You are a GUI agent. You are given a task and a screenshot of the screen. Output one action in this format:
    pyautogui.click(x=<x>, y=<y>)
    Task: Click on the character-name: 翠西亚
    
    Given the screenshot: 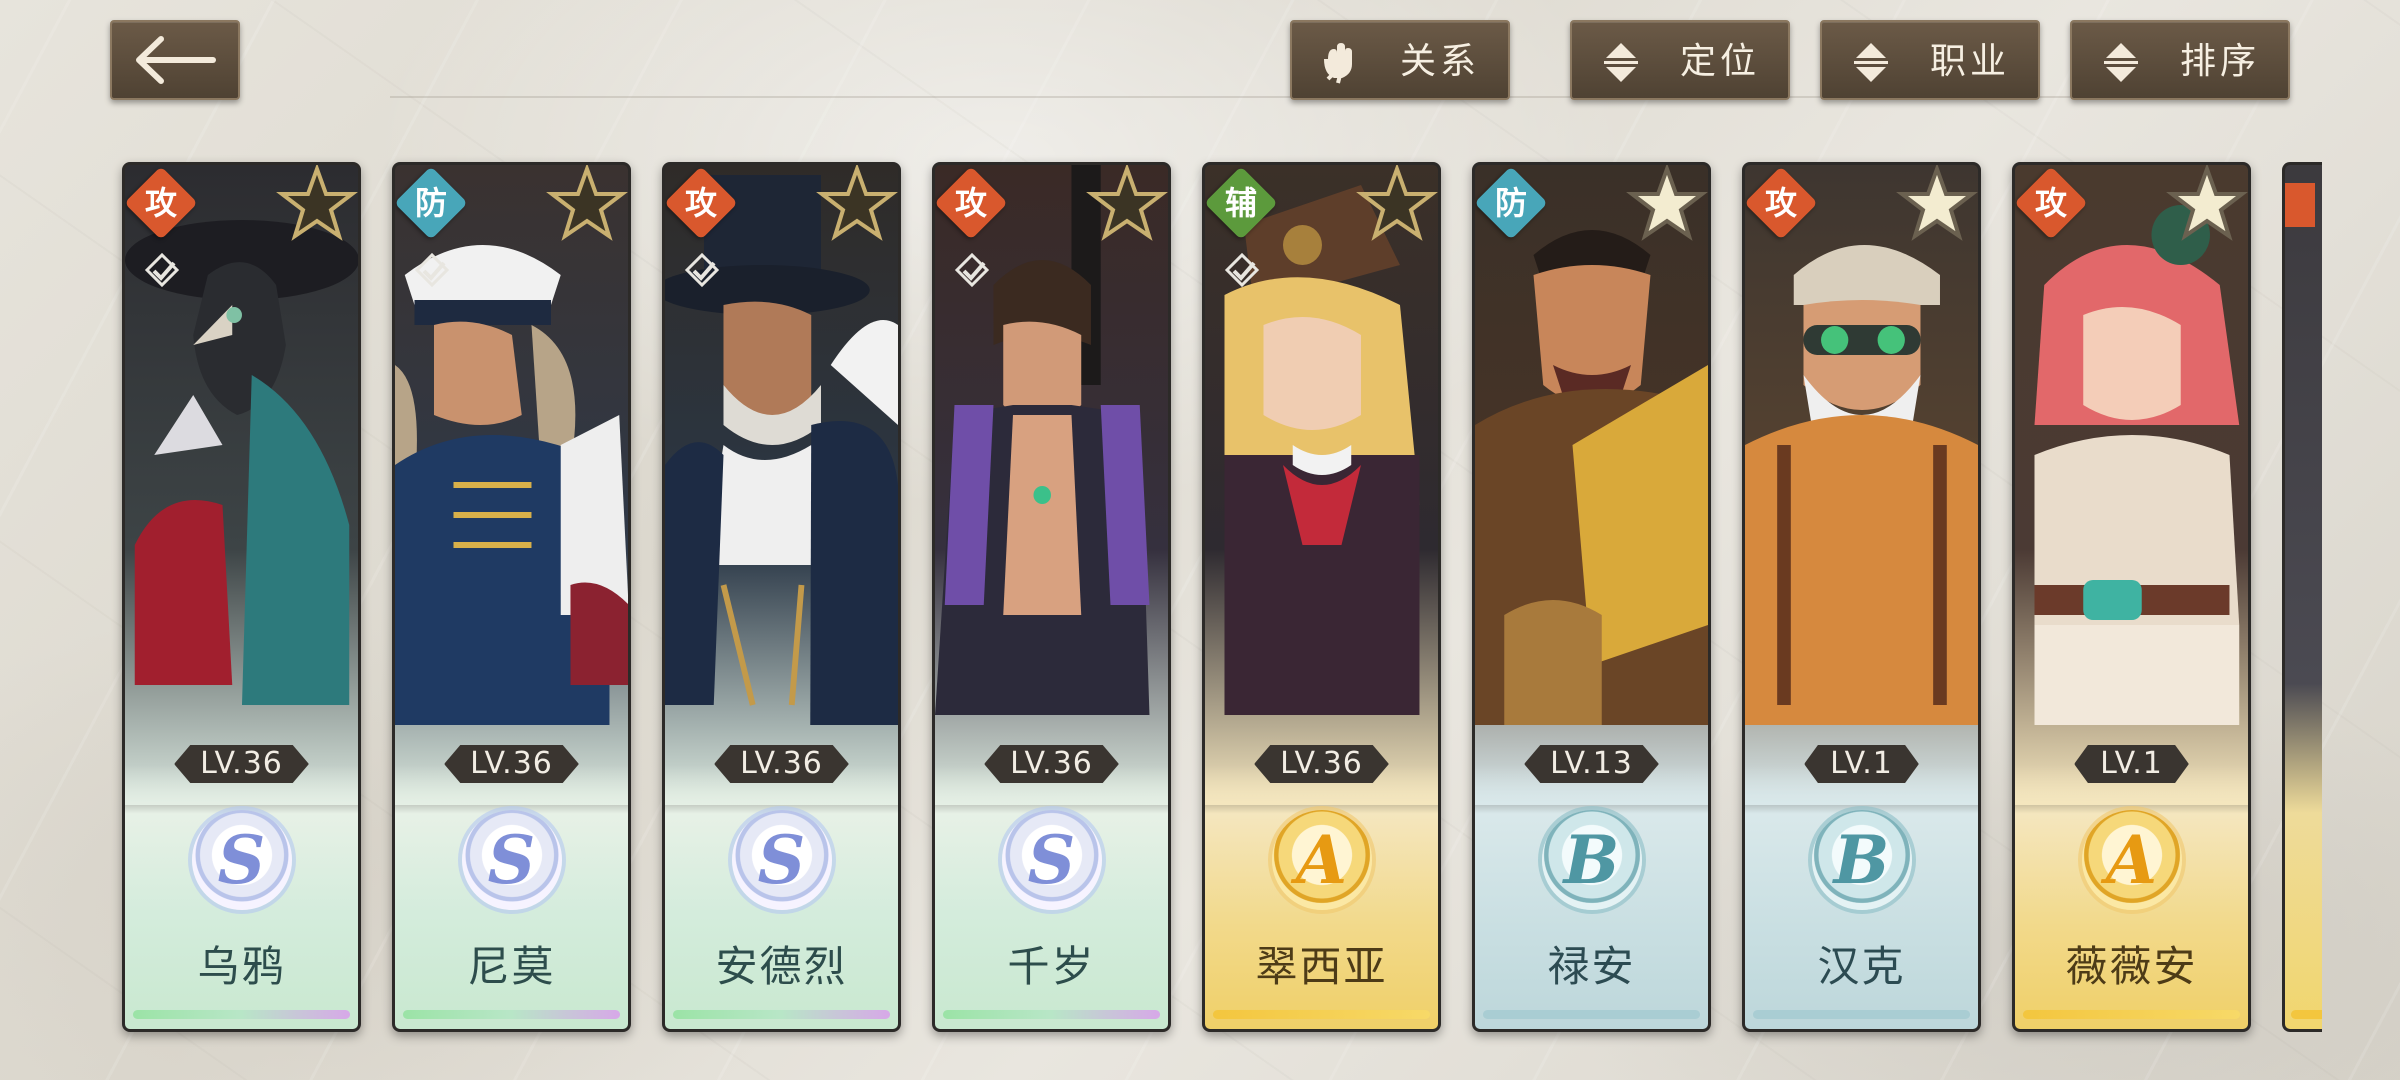 What is the action you would take?
    pyautogui.click(x=1321, y=966)
    